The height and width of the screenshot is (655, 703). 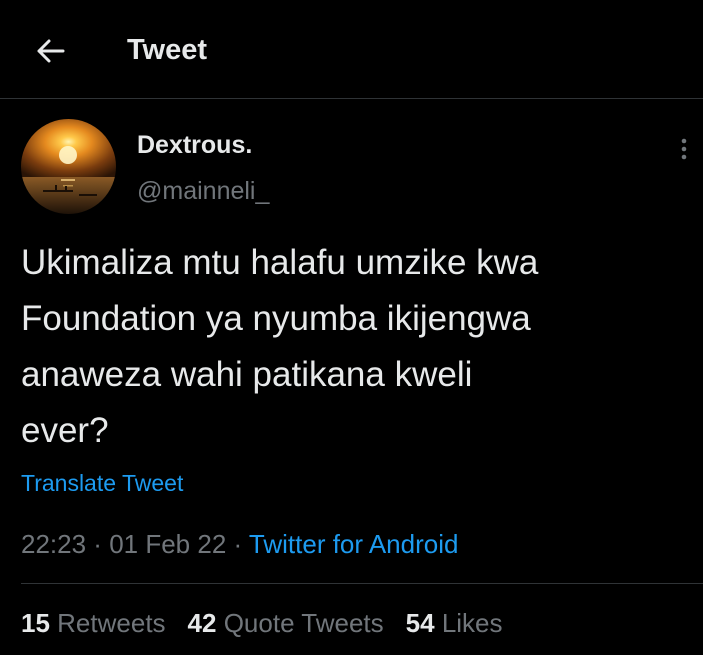 I want to click on likes-label: Likes, so click(x=472, y=623).